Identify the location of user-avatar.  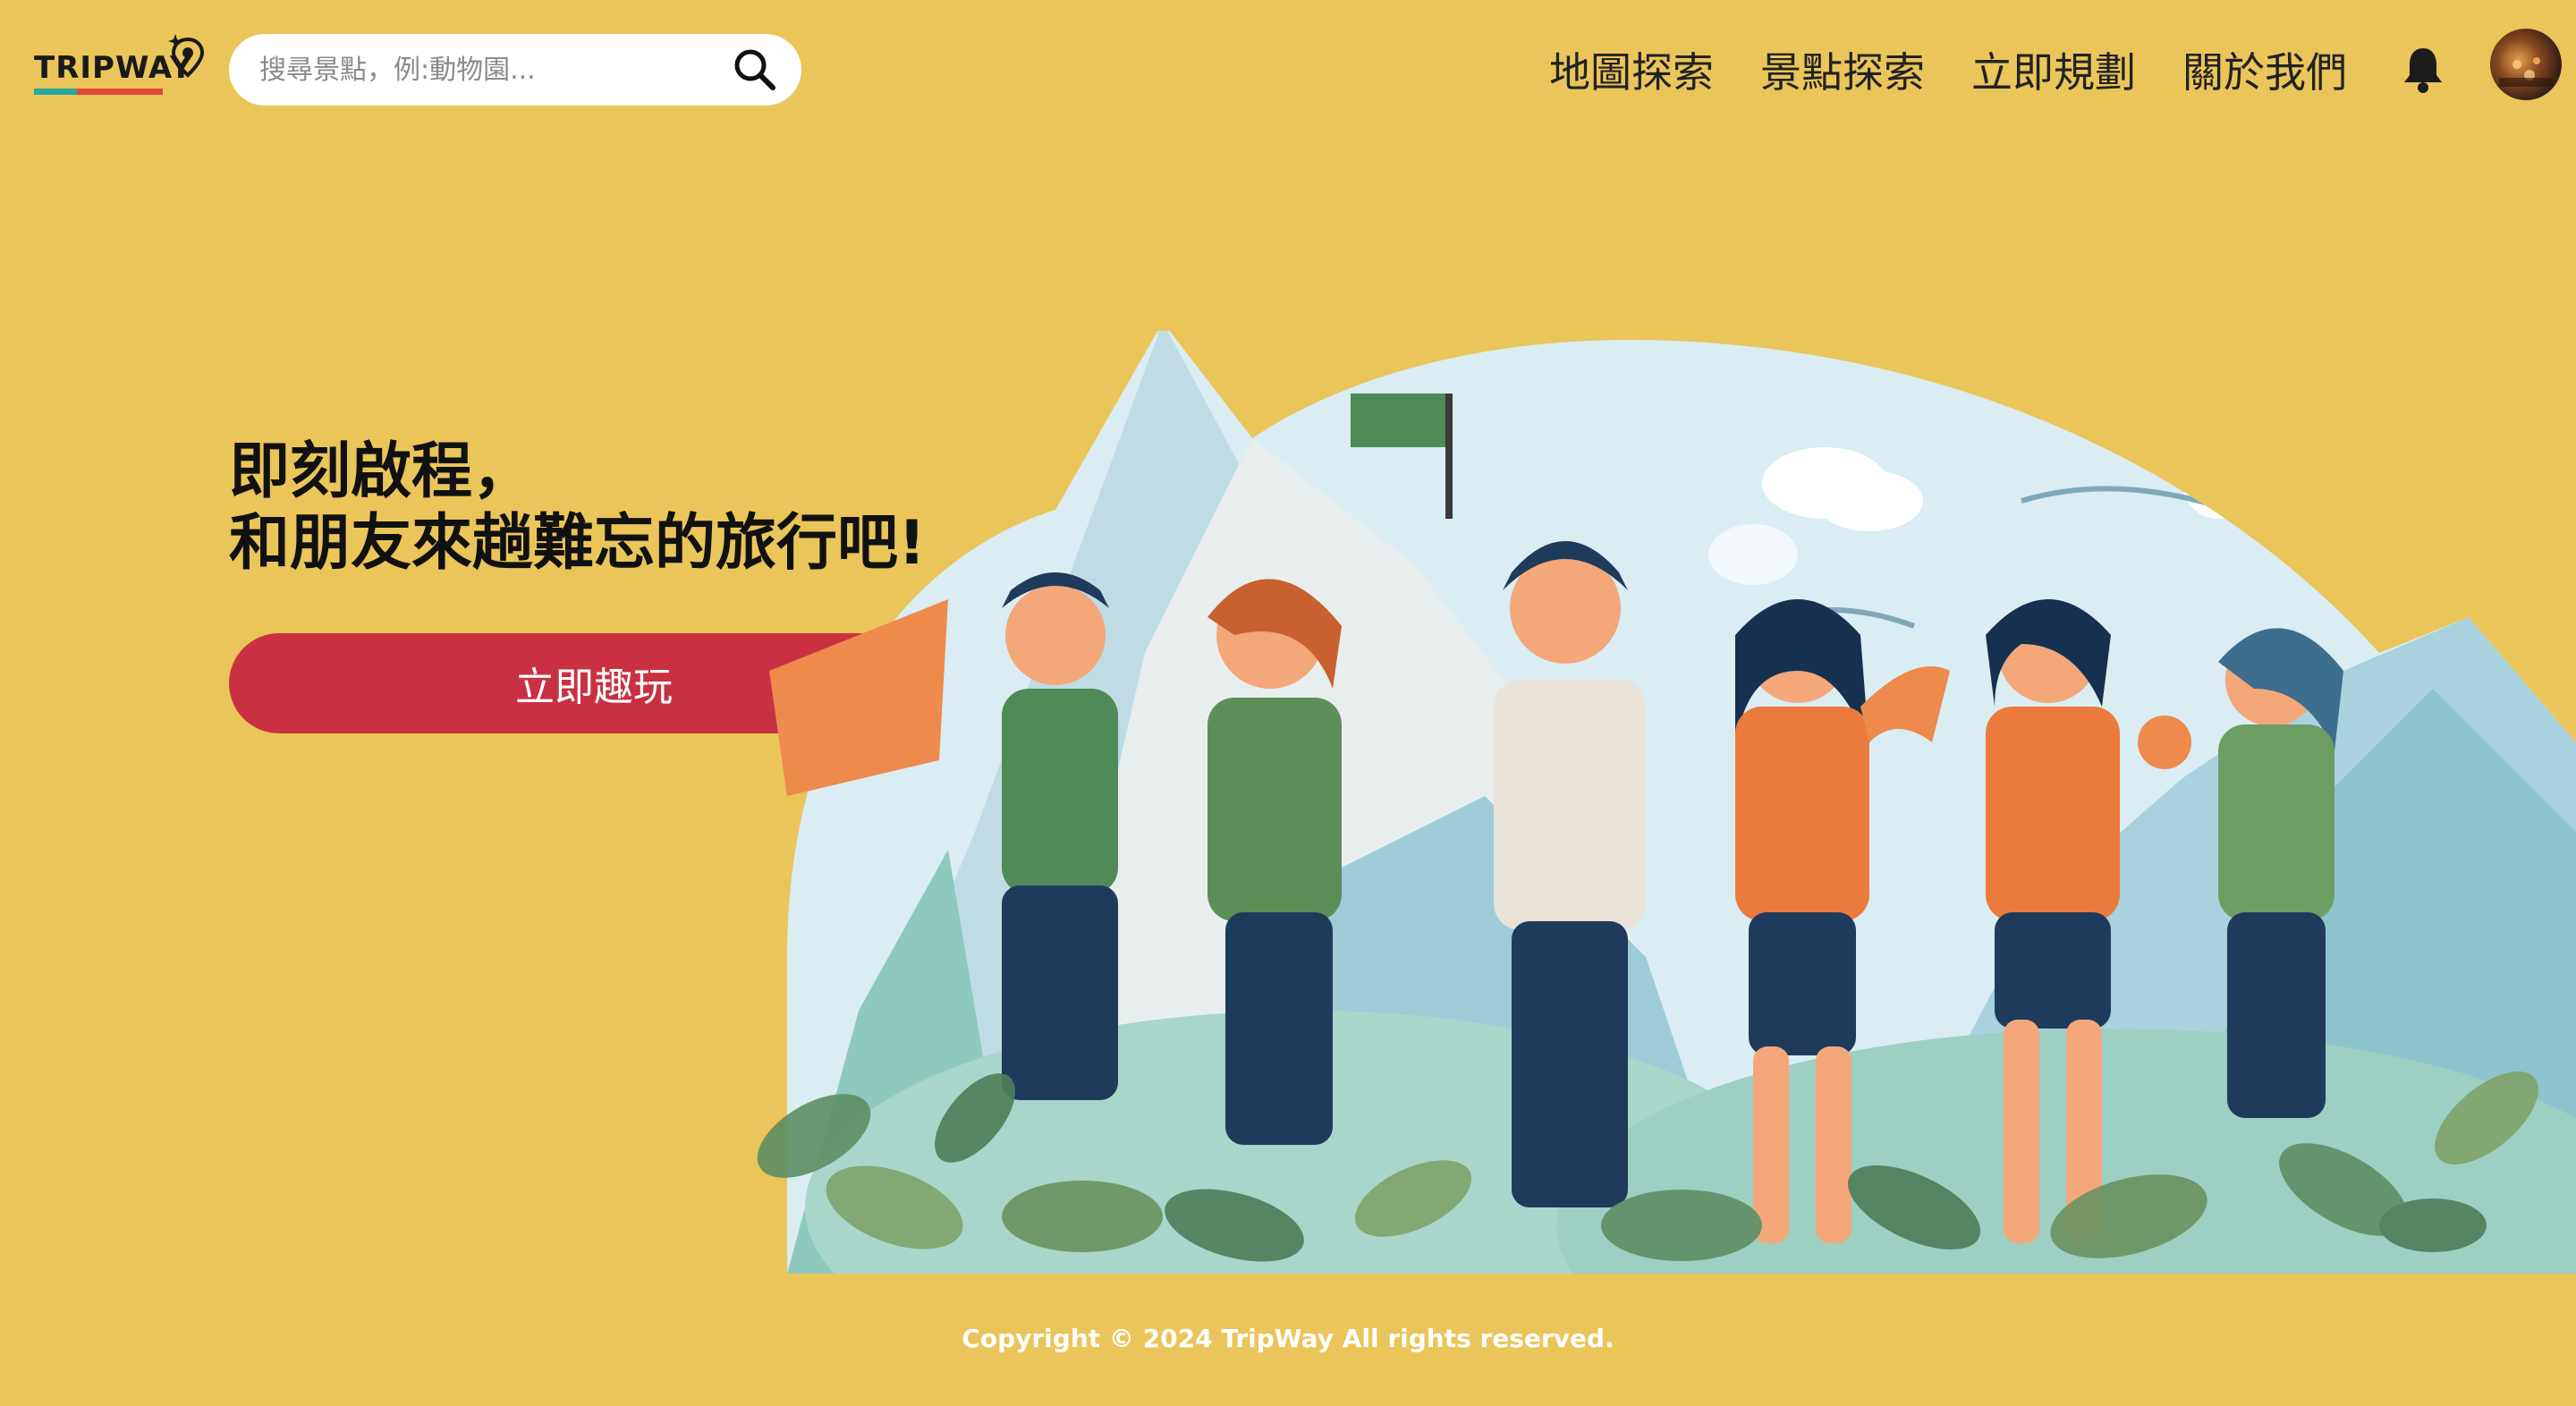
(2526, 64).